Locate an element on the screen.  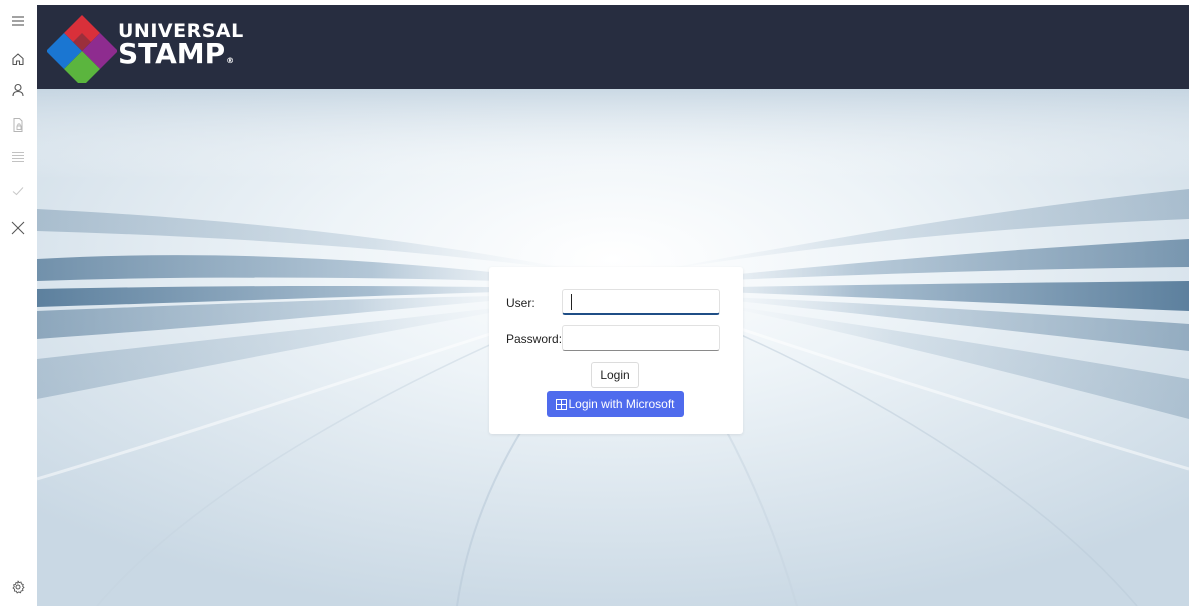
login-button-label: Login is located at coordinates (615, 375).